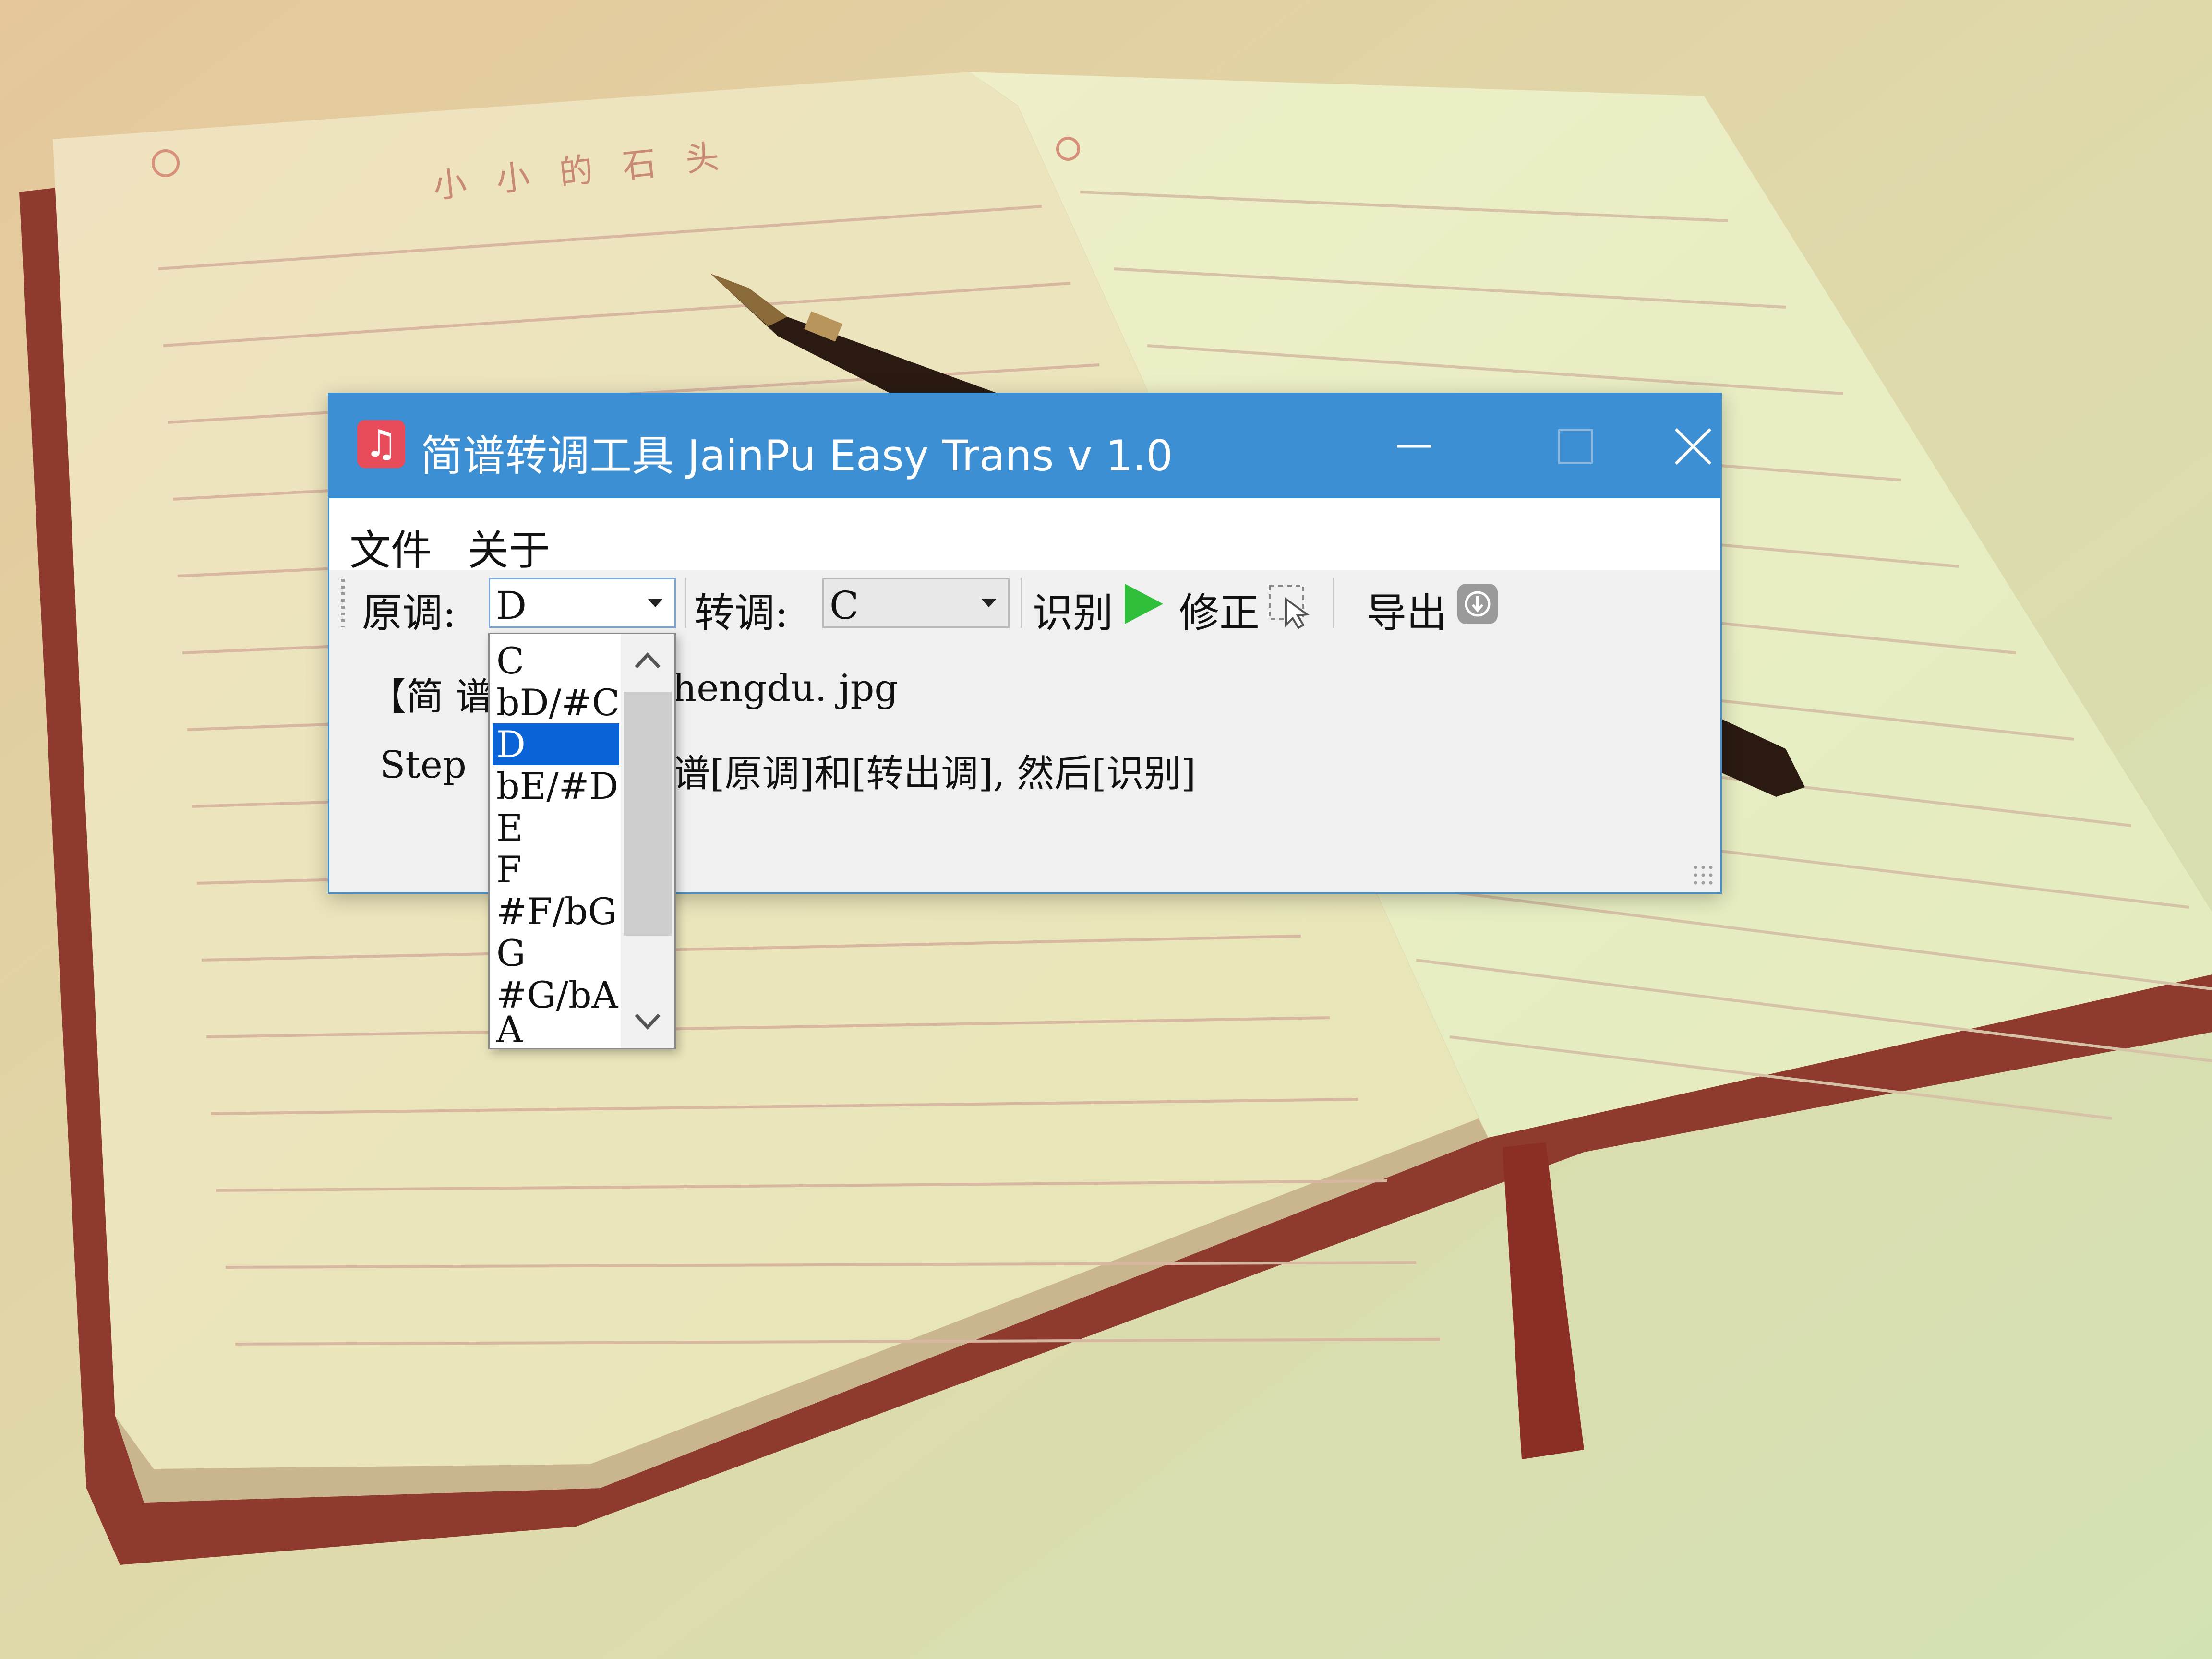  Describe the element at coordinates (1144, 604) in the screenshot. I see `play-icon` at that location.